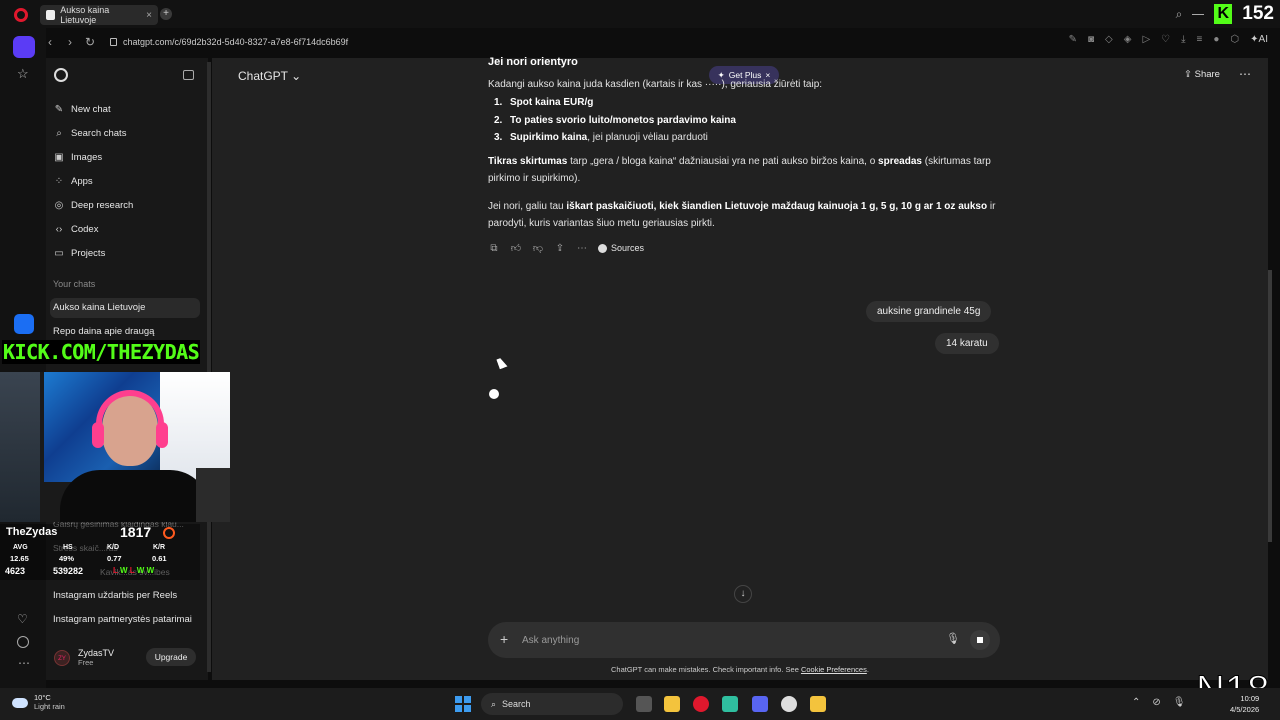  Describe the element at coordinates (90, 42) in the screenshot. I see `reload-icon: ↻` at that location.